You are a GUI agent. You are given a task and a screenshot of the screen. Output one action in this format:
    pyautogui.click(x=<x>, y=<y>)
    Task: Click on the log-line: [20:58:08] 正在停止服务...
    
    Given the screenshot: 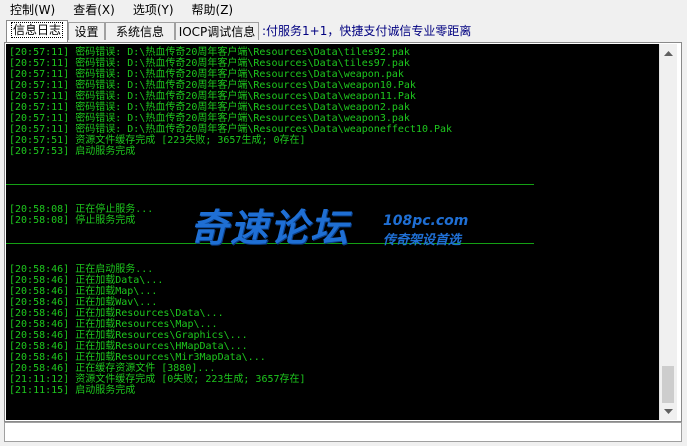 What is the action you would take?
    pyautogui.click(x=81, y=209)
    